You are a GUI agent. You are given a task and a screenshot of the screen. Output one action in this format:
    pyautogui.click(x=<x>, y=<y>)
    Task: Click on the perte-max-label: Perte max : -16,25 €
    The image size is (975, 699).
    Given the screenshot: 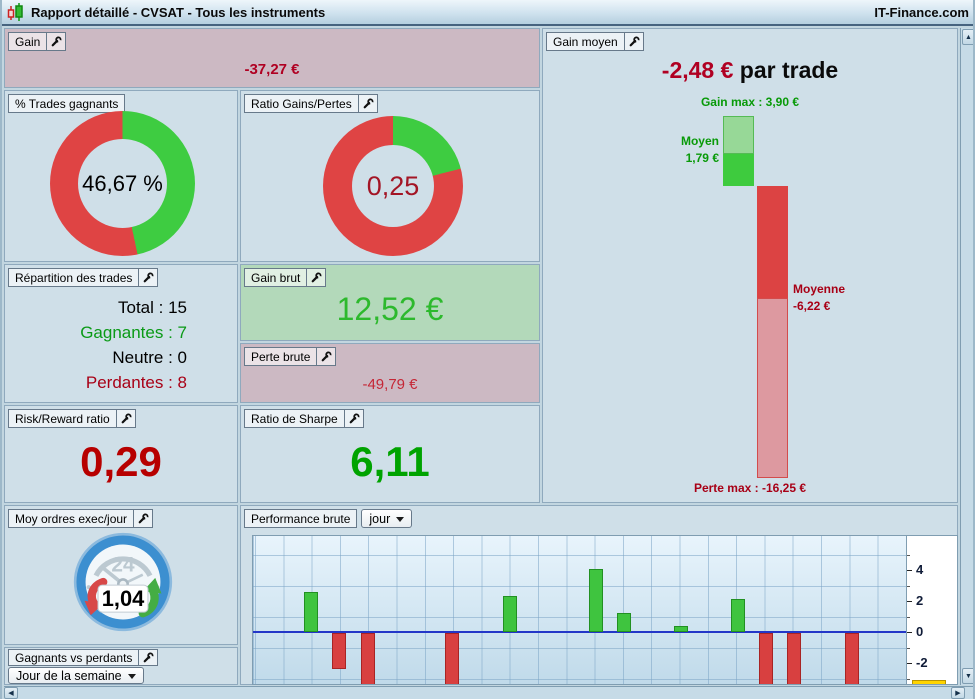 What is the action you would take?
    pyautogui.click(x=750, y=488)
    